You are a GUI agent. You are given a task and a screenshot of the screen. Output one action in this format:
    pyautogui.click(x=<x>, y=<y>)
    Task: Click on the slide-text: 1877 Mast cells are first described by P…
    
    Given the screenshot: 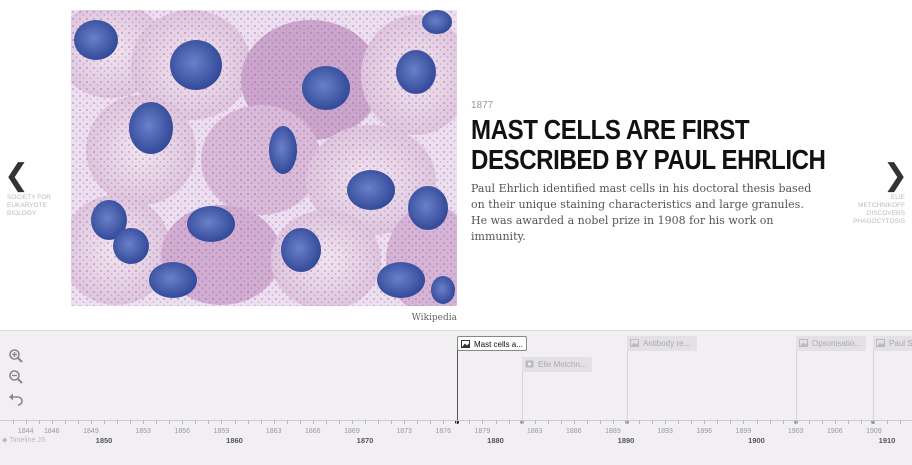 What is the action you would take?
    pyautogui.click(x=651, y=172)
    